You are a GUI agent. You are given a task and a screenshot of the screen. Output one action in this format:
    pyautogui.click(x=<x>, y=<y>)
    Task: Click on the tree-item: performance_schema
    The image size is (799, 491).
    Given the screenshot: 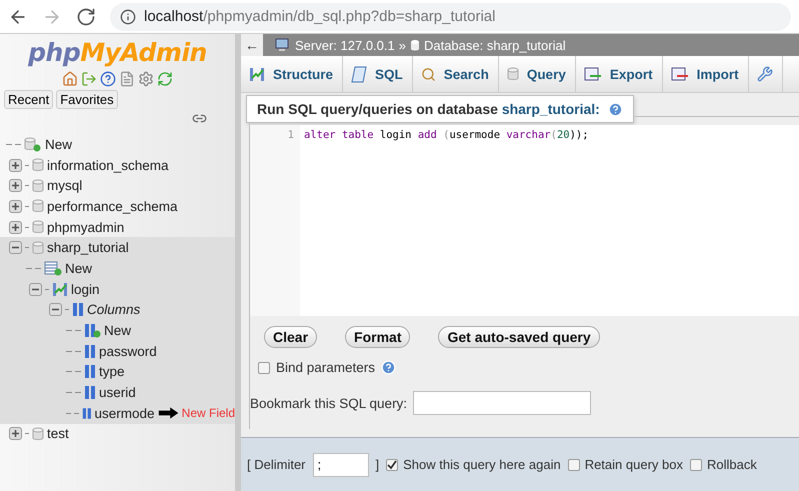 What is the action you would take?
    pyautogui.click(x=112, y=206)
    